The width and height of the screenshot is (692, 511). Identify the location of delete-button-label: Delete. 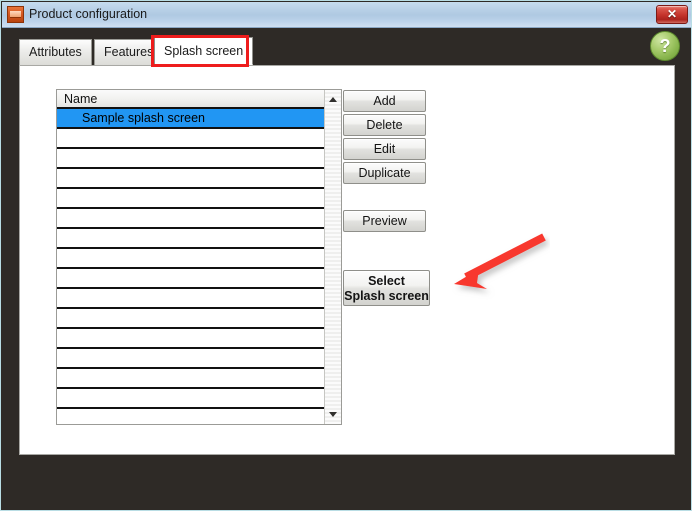
(384, 125).